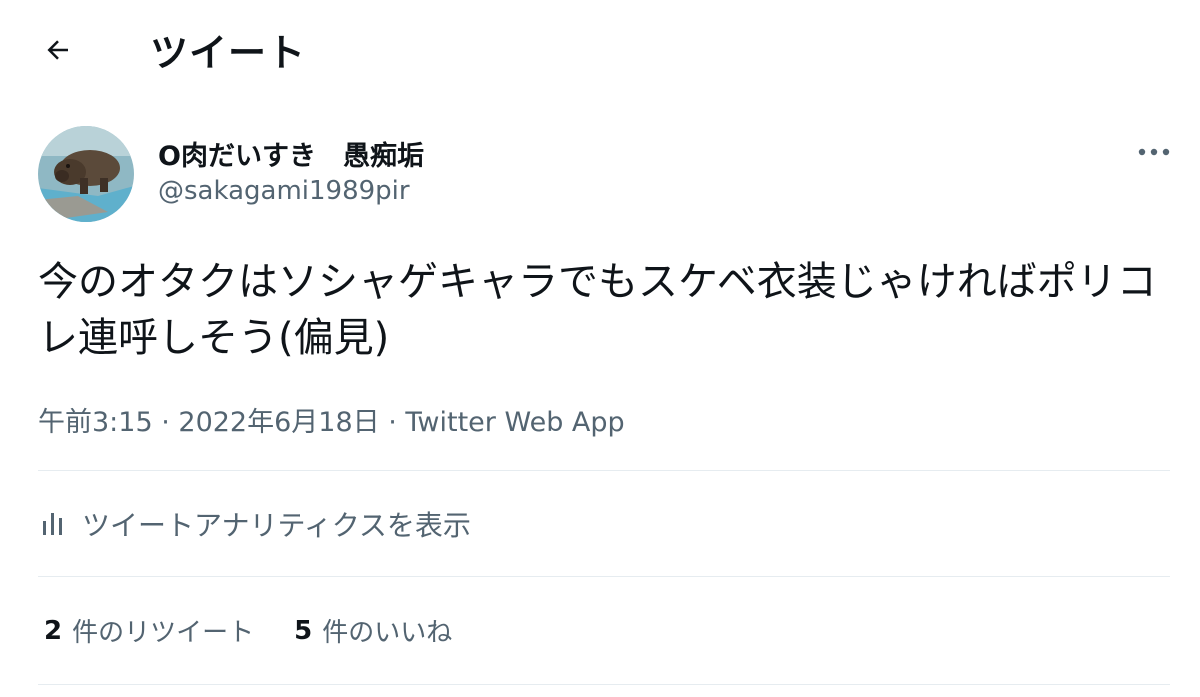  I want to click on more-options-button, so click(1154, 152).